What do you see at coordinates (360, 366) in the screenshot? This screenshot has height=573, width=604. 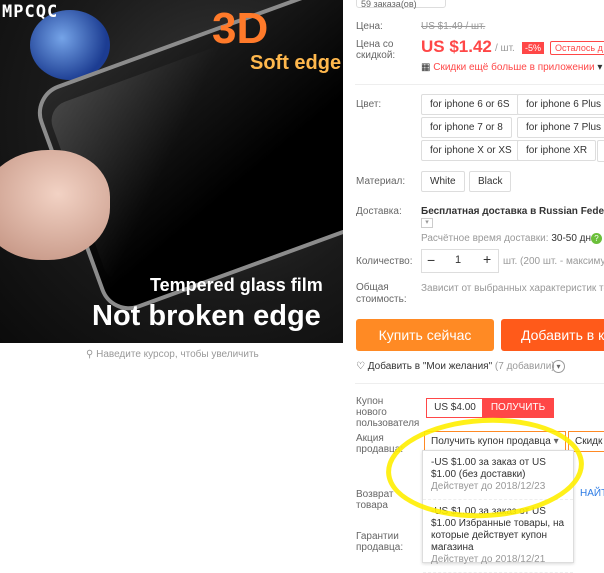 I see `heart-icon: ♡` at bounding box center [360, 366].